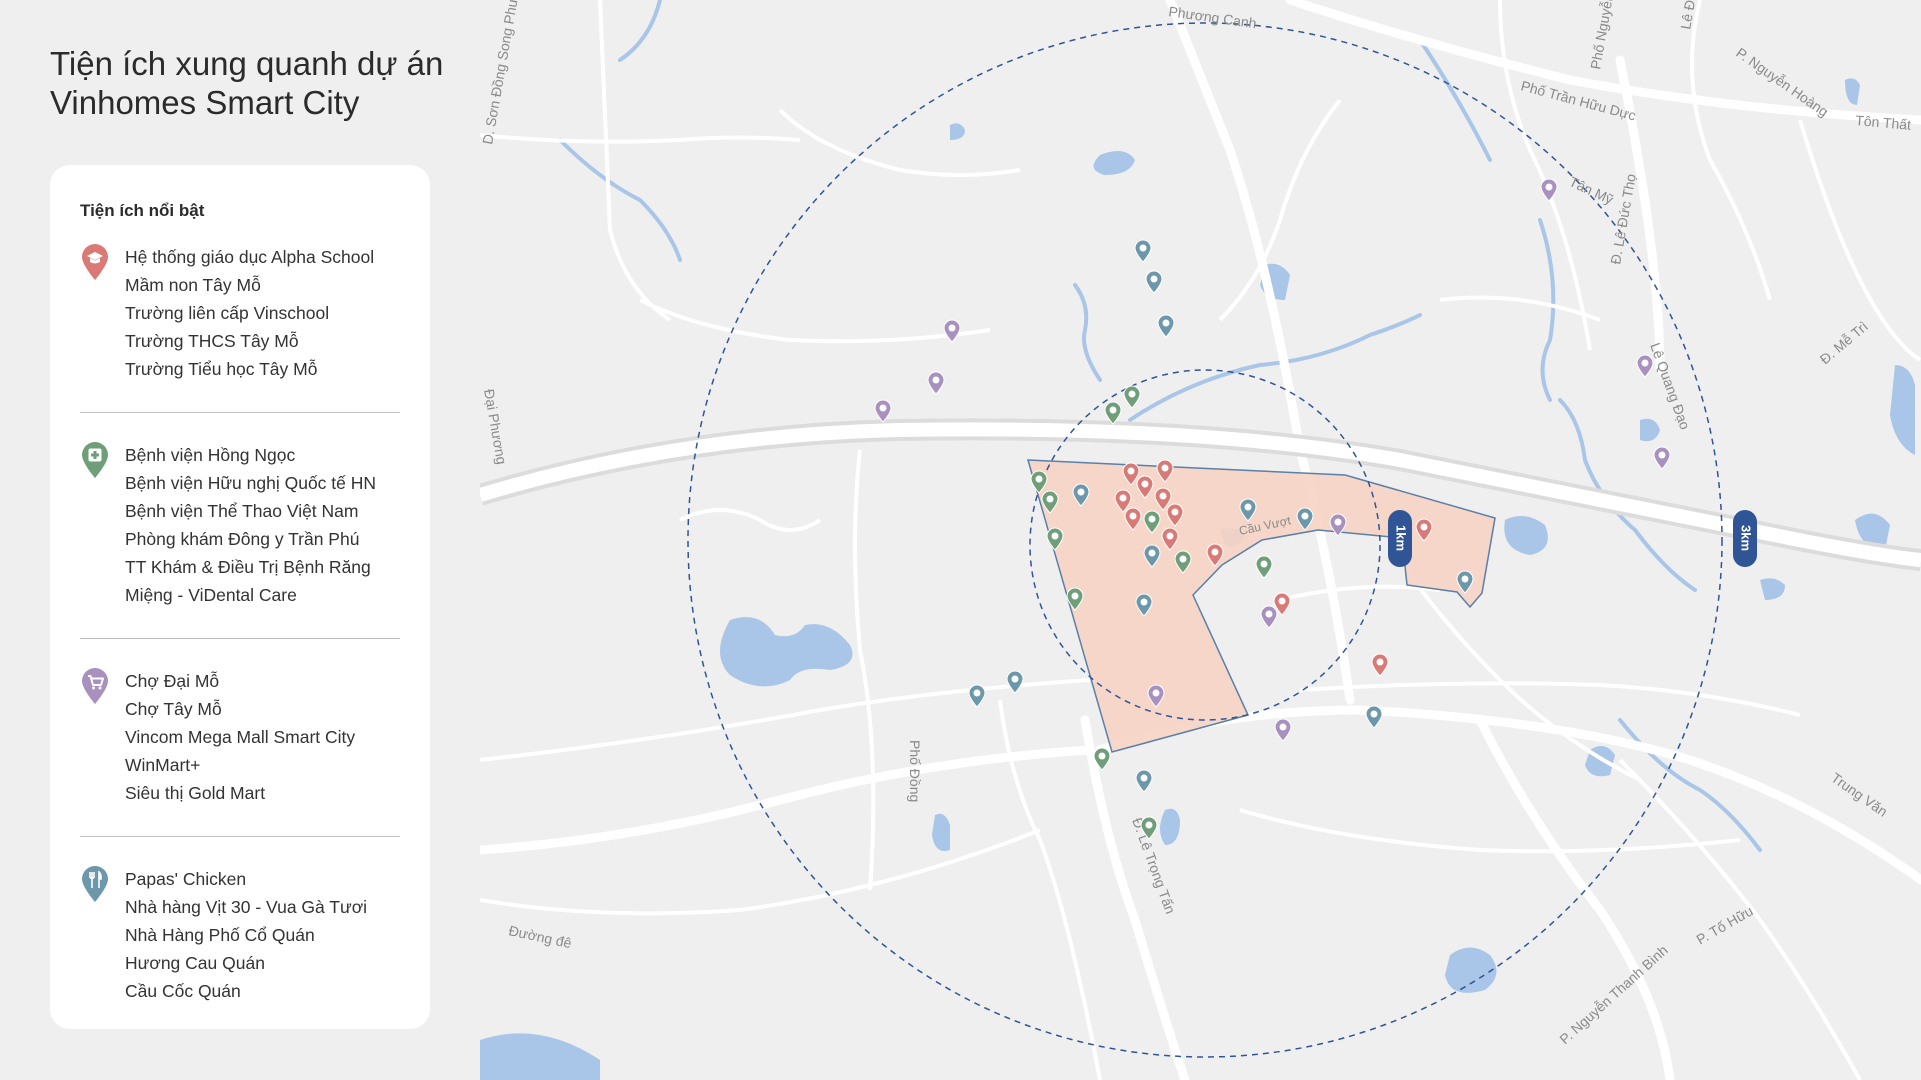  I want to click on list-item: Mầm non Tây Mỗ, so click(249, 285).